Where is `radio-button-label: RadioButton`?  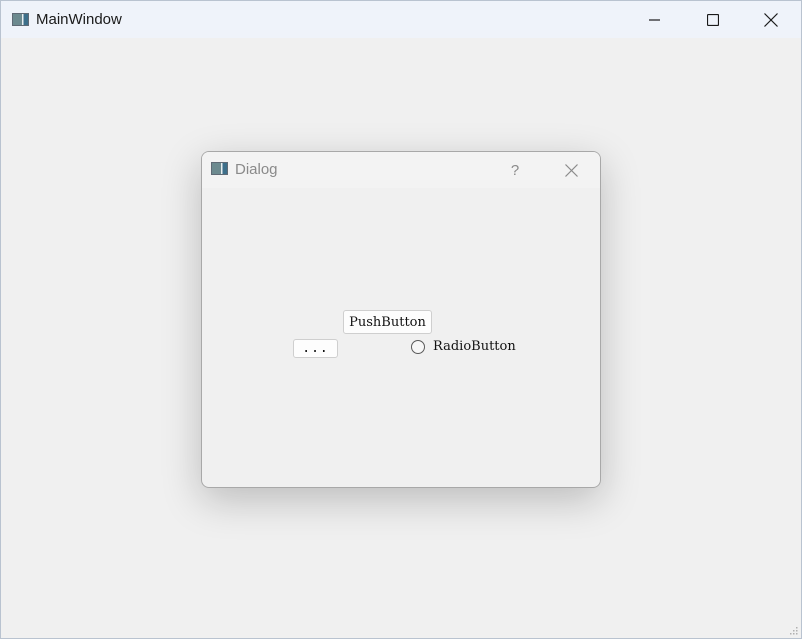 radio-button-label: RadioButton is located at coordinates (474, 346).